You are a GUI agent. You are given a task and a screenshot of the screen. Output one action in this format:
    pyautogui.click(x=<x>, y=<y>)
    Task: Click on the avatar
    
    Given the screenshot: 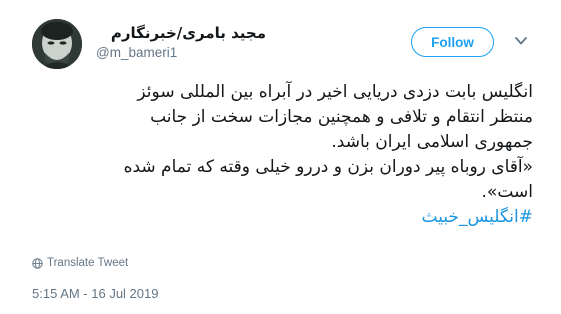 What is the action you would take?
    pyautogui.click(x=57, y=44)
    